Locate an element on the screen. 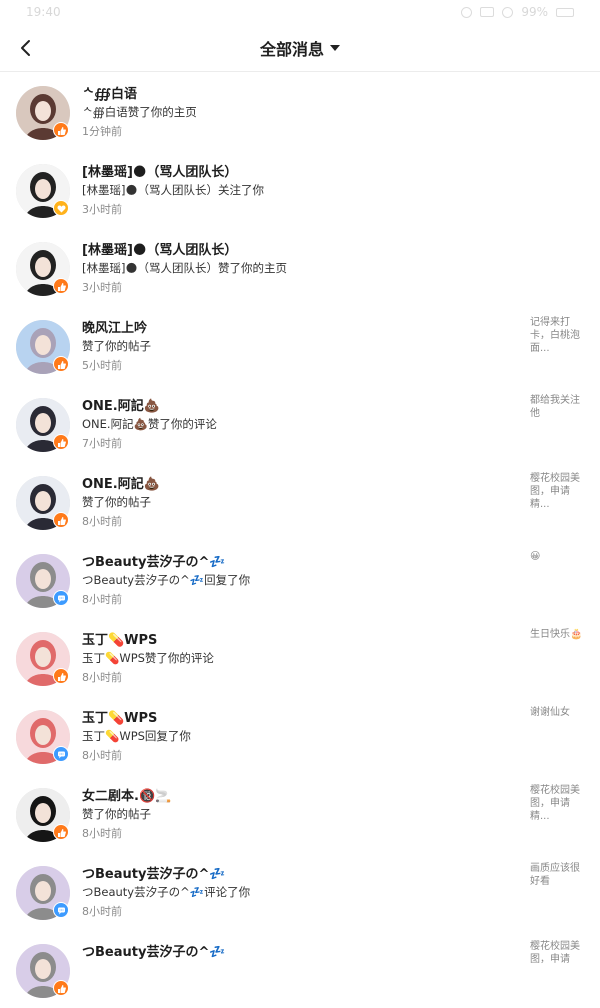  sender-name: 晚风江上吟 is located at coordinates (114, 326).